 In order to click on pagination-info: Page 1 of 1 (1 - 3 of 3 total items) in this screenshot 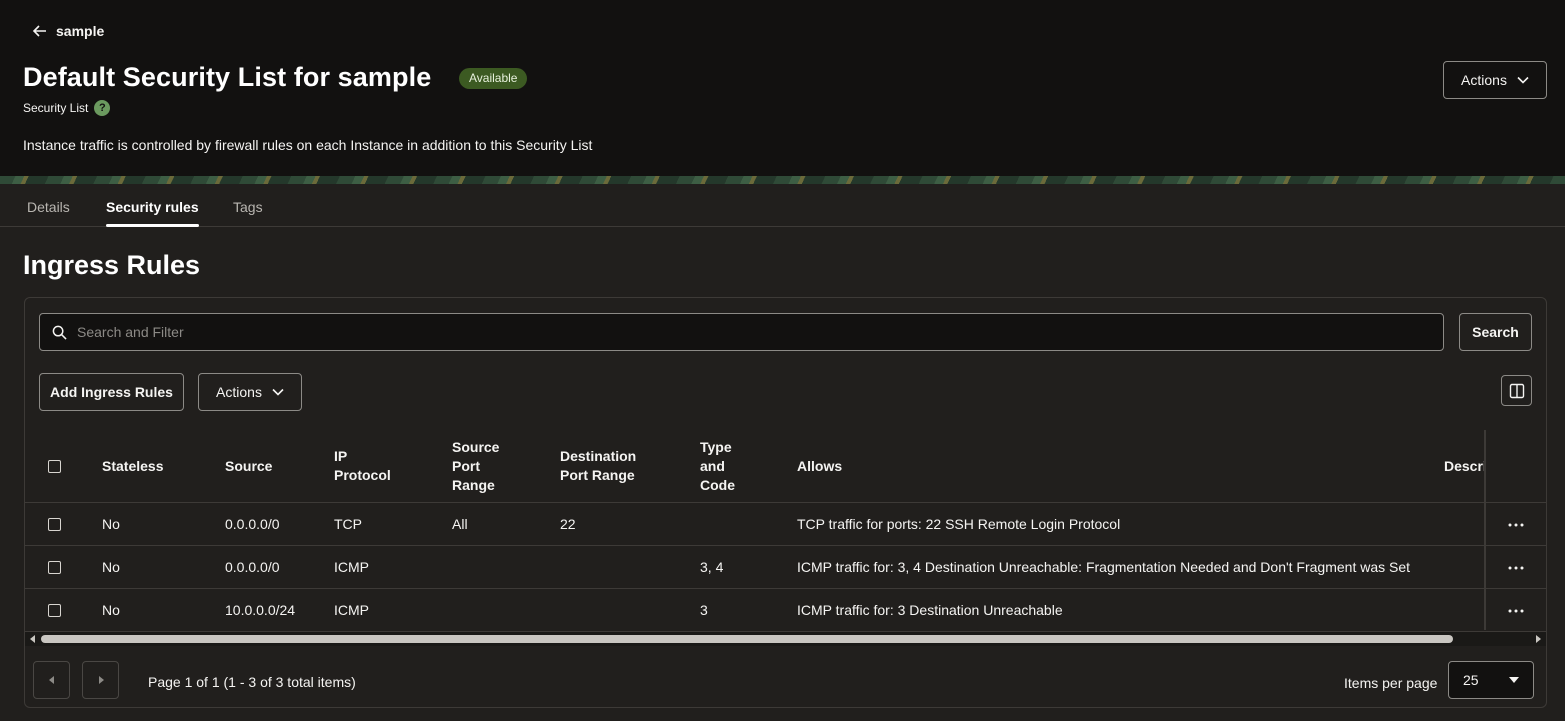, I will do `click(252, 682)`.